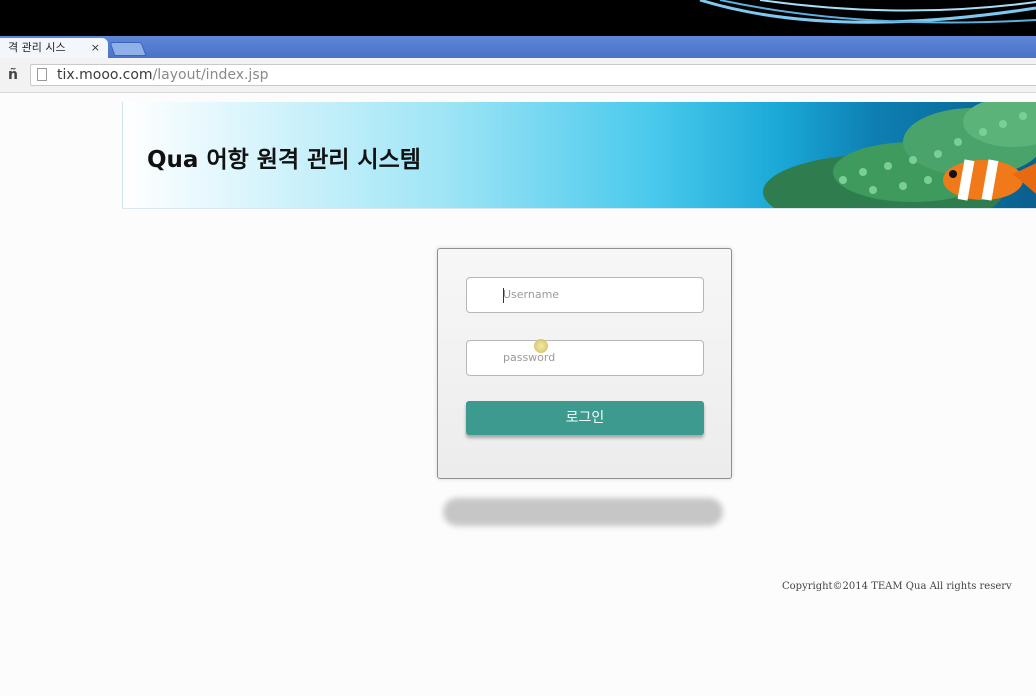 The image size is (1036, 696). I want to click on tab-close-icon: ×, so click(95, 48).